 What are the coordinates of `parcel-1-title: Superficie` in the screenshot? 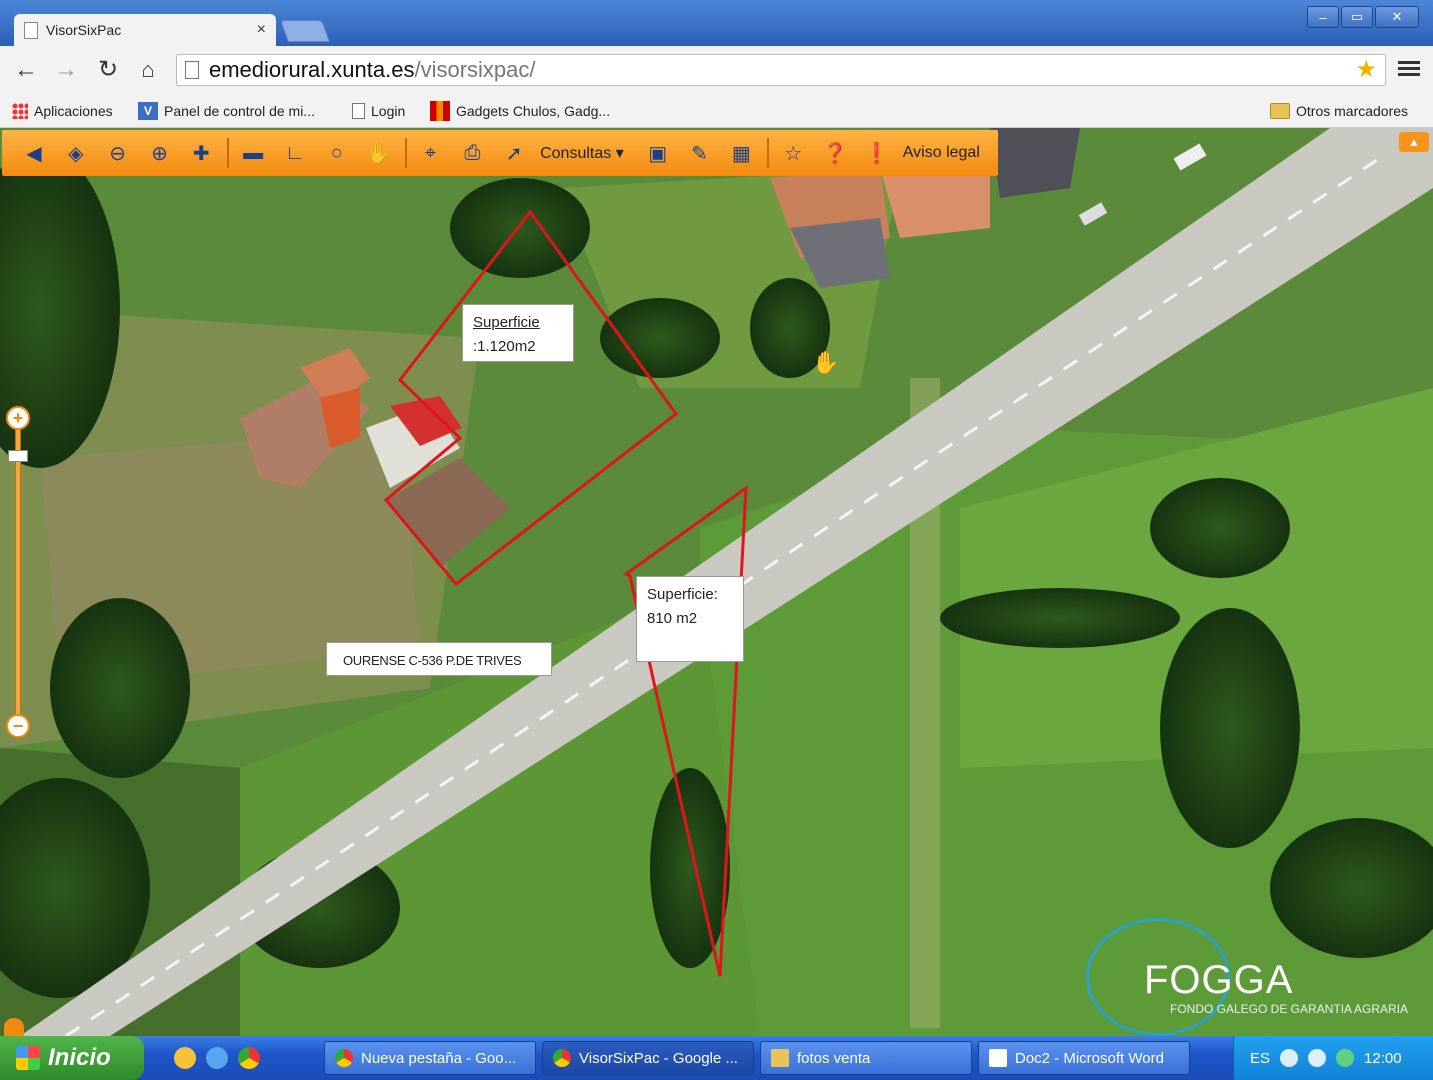 It's located at (506, 322).